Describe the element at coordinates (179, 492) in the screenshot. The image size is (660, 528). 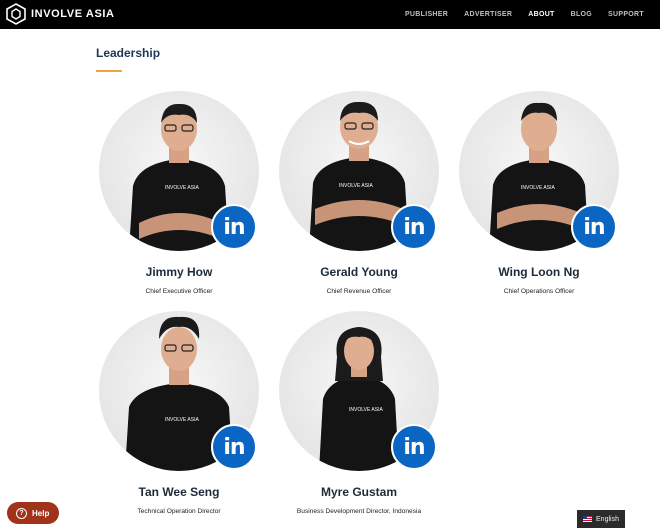
I see `leader-name: Tan Wee Seng` at that location.